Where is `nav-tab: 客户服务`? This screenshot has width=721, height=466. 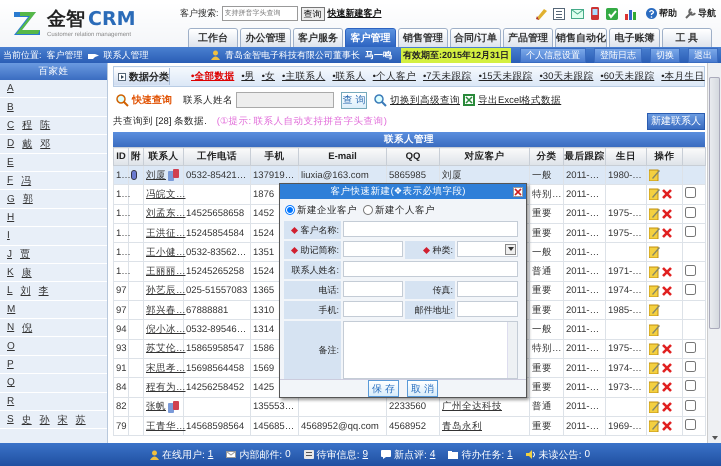 nav-tab: 客户服务 is located at coordinates (318, 37).